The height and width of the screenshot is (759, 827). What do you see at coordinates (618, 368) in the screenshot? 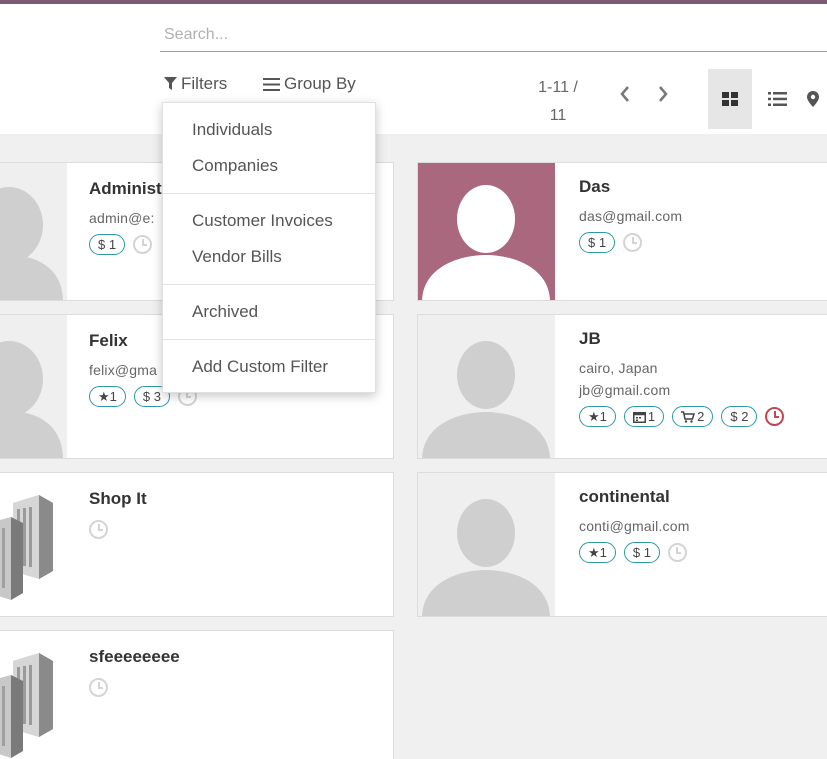
I see `partner-address: cairo, Japan` at bounding box center [618, 368].